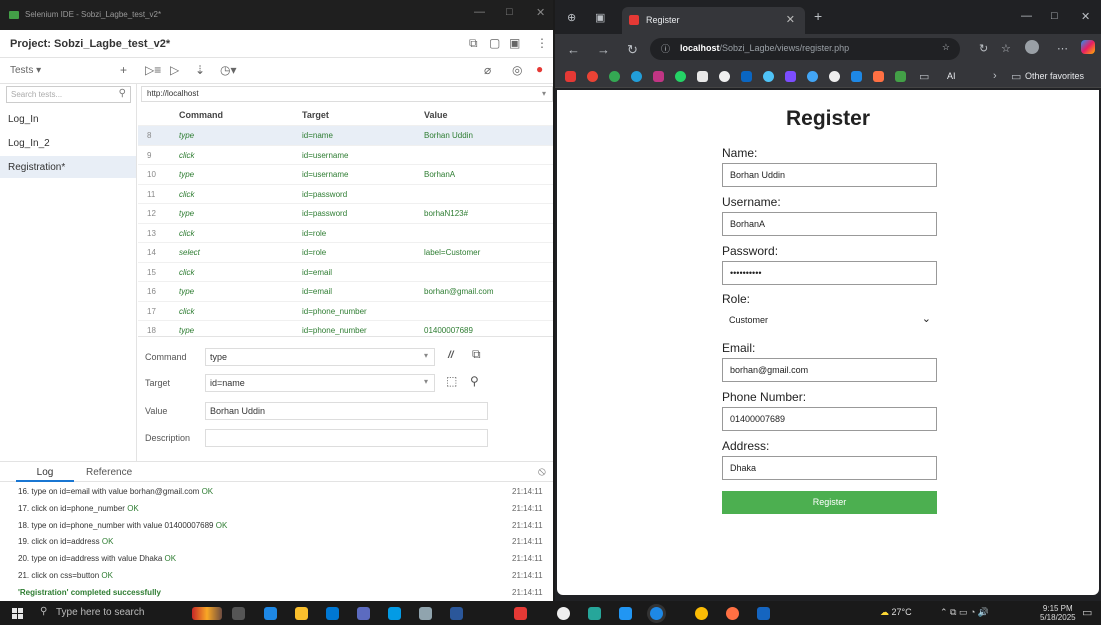 Image resolution: width=1101 pixels, height=625 pixels. Describe the element at coordinates (636, 76) in the screenshot. I see `bookmark-telegram-icon` at that location.